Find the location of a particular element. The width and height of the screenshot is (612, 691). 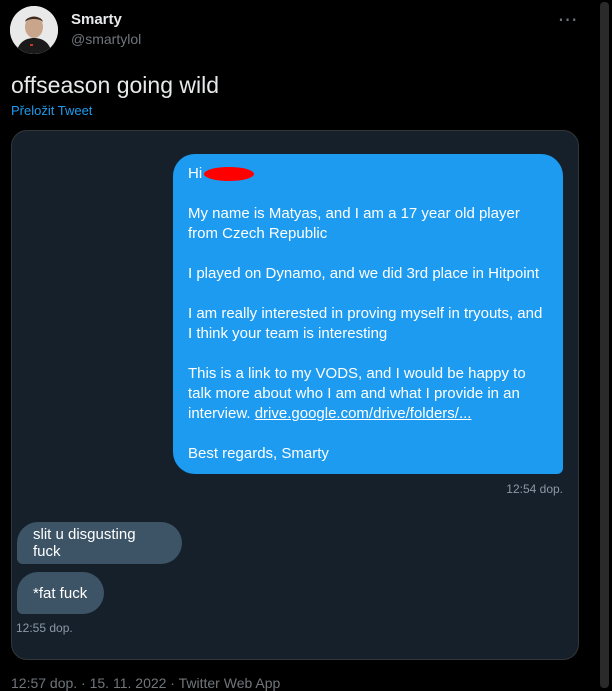

avatar is located at coordinates (34, 30).